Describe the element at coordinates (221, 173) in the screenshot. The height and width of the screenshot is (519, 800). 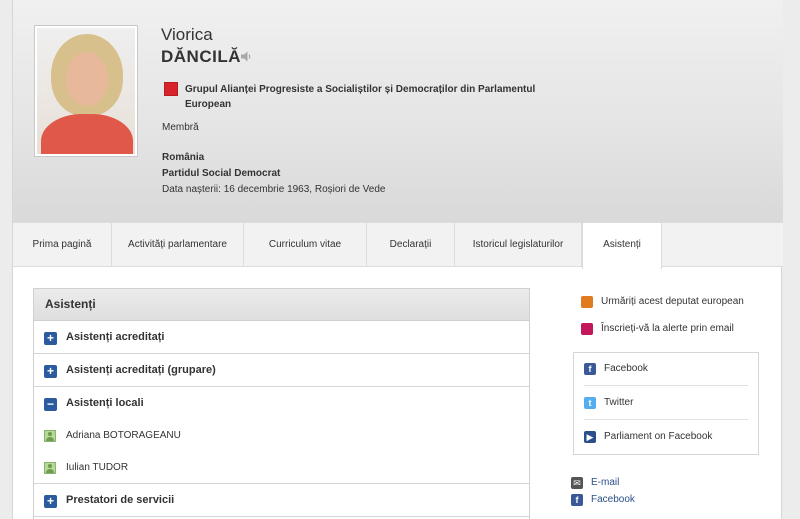
I see `national-party: Partidul Social Democrat` at that location.